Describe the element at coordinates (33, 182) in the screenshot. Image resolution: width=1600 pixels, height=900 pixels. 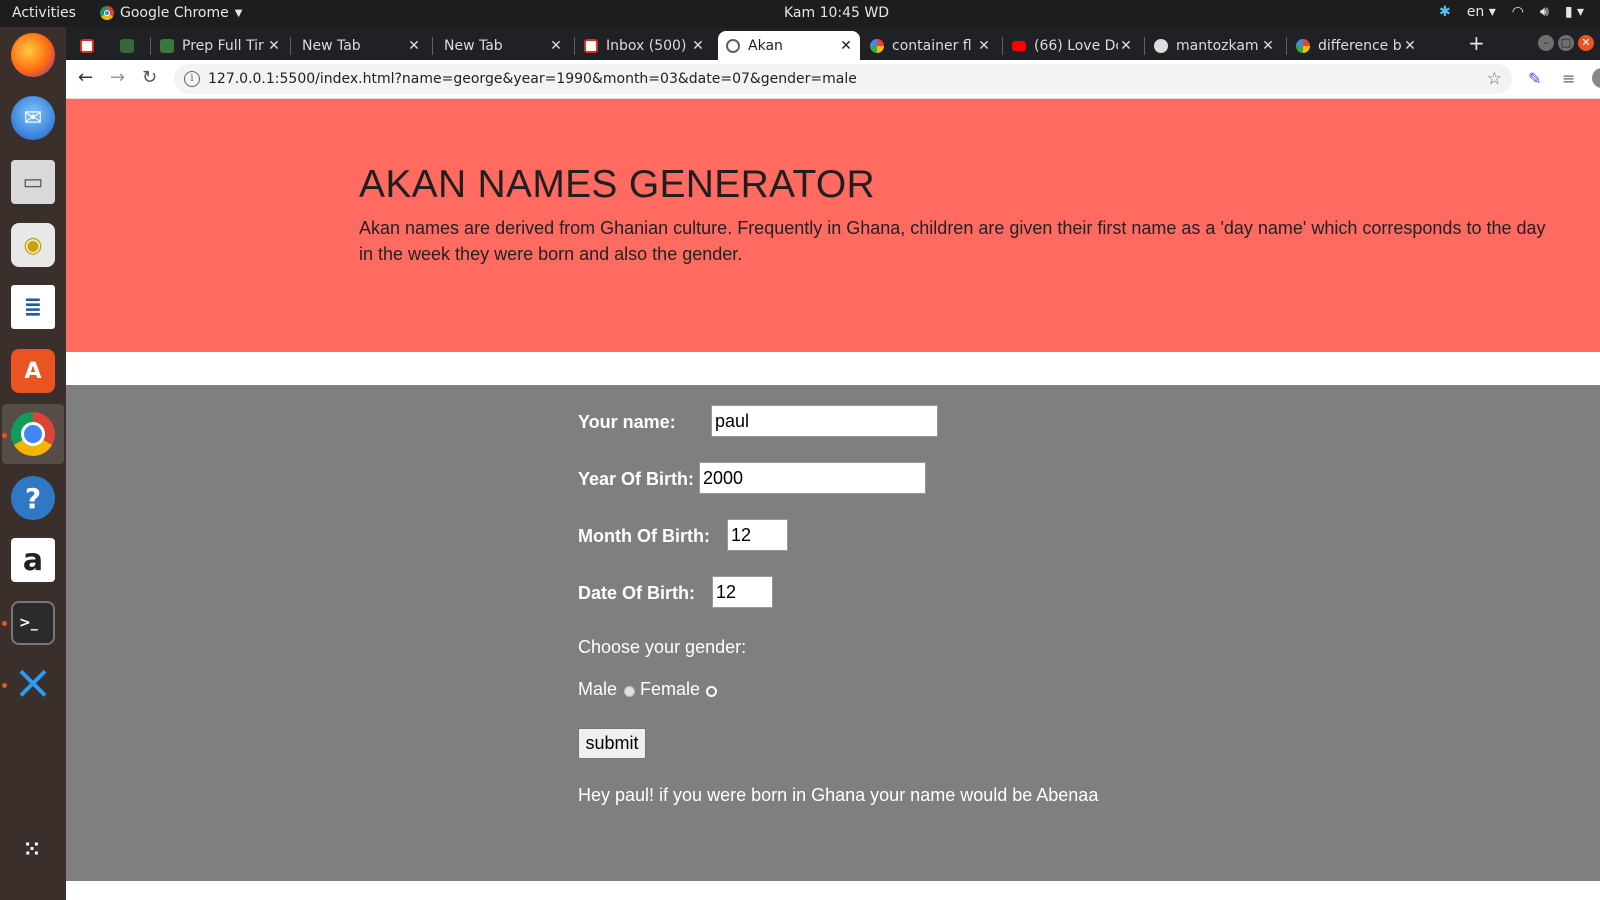
I see `files-icon: ▭` at that location.